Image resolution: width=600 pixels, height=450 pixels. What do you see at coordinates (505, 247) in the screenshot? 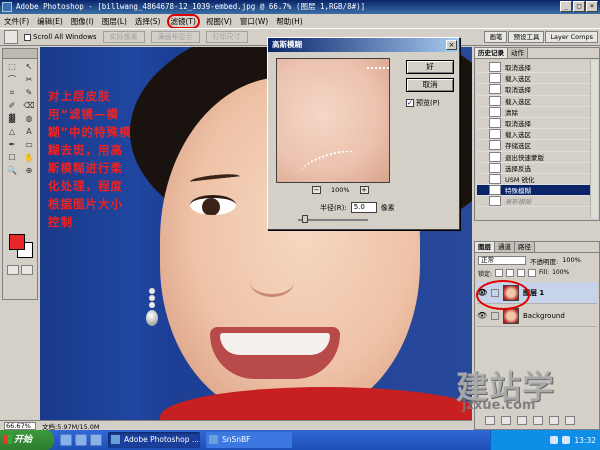
I see `tab-channels: 通道` at bounding box center [505, 247].